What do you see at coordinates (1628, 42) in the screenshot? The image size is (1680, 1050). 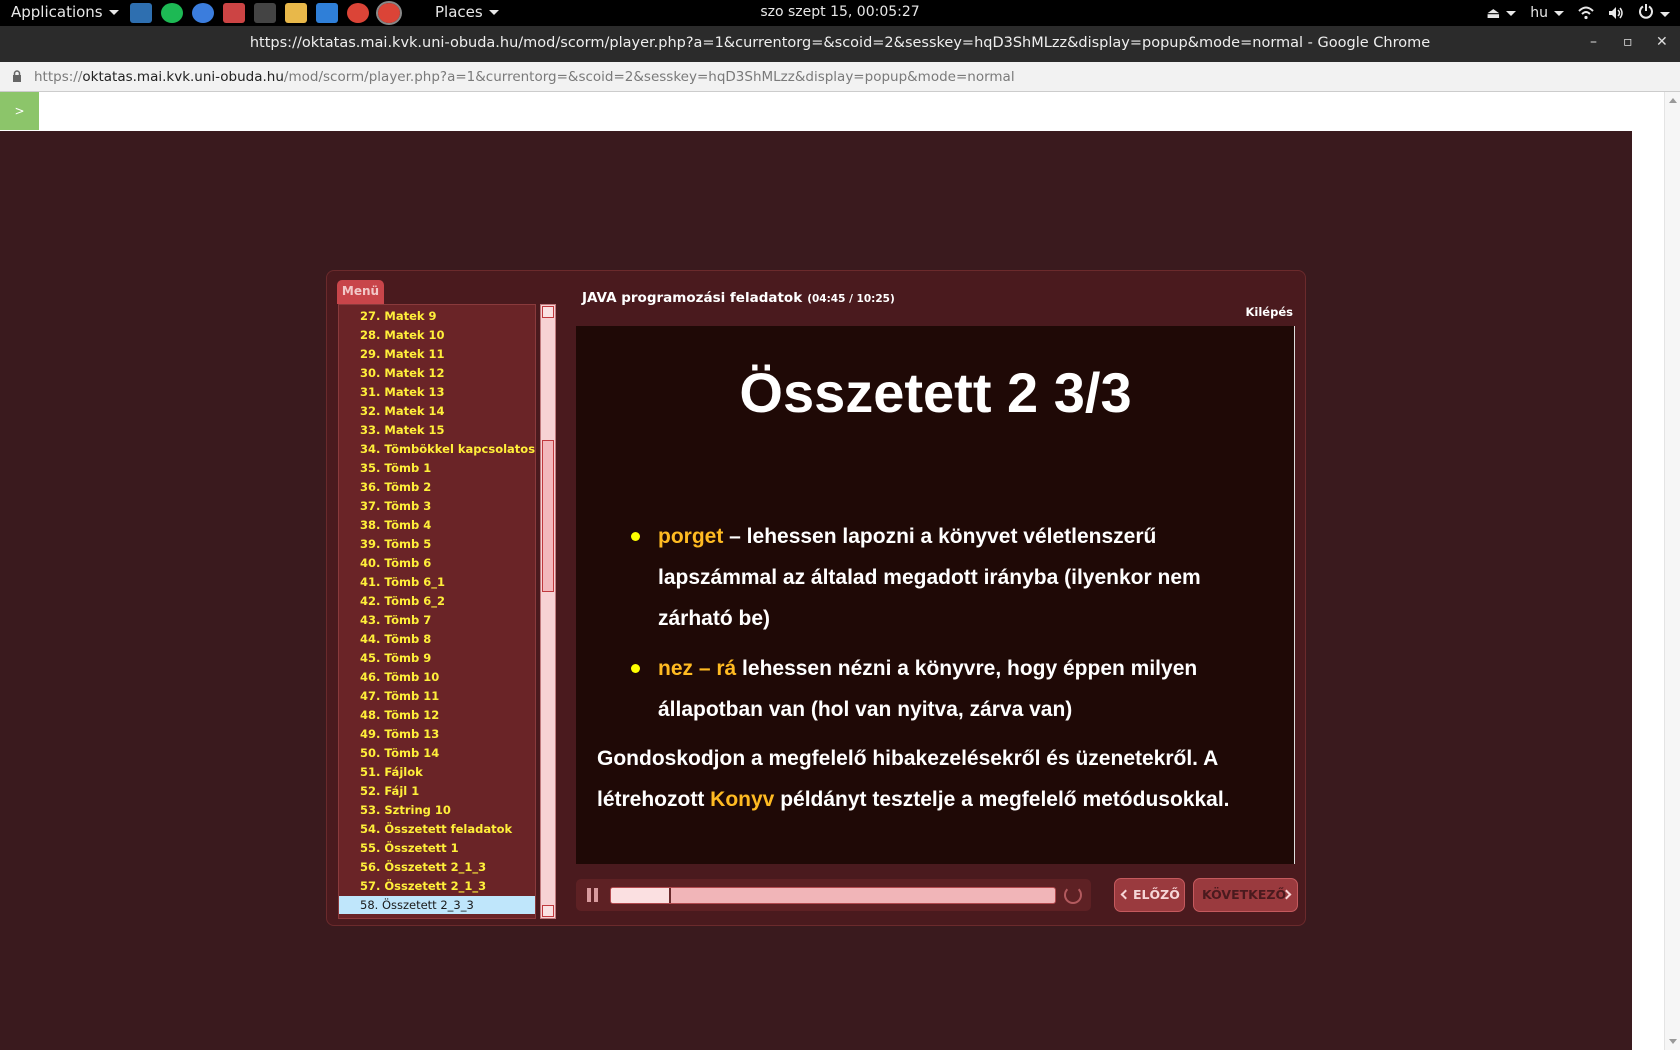 I see `maximize-button: ▫` at bounding box center [1628, 42].